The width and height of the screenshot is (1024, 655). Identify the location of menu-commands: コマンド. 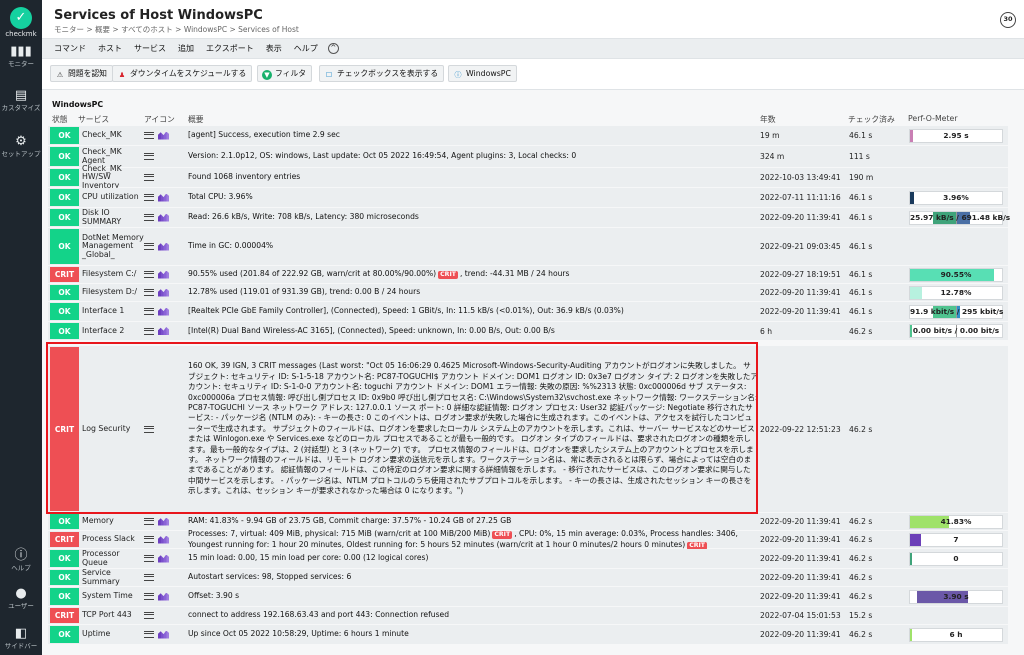
(67, 48).